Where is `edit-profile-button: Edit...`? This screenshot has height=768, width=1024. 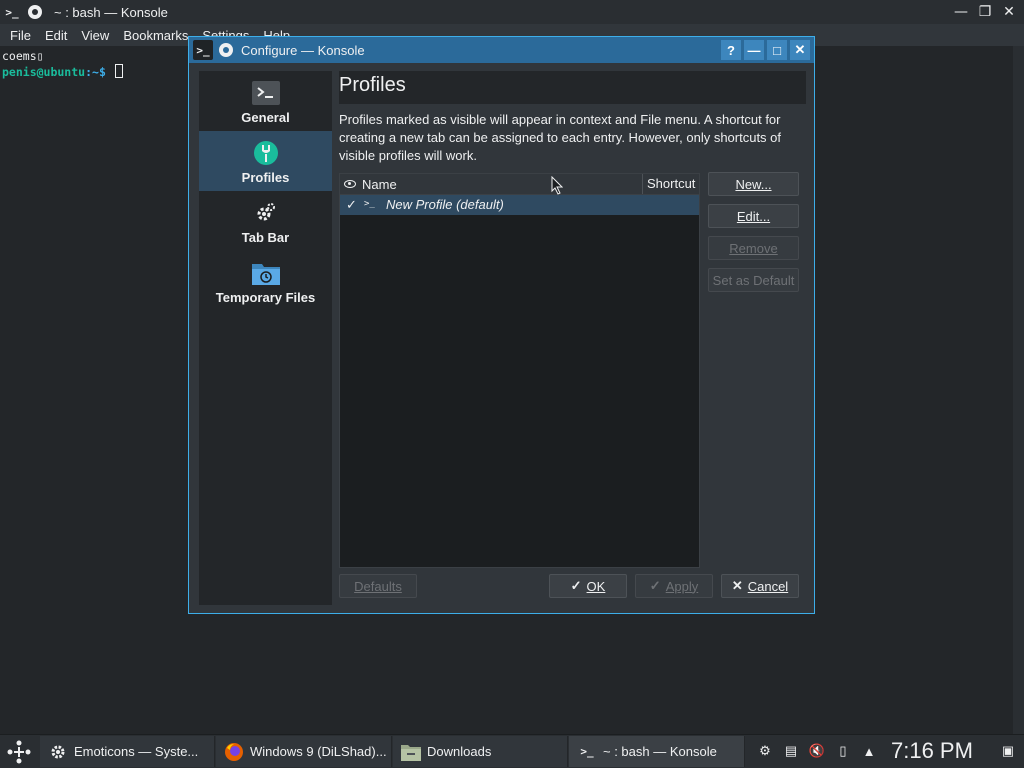 edit-profile-button: Edit... is located at coordinates (753, 216).